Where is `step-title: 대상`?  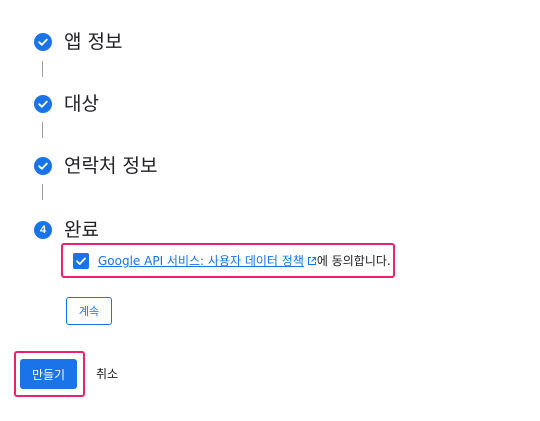
step-title: 대상 is located at coordinates (81, 104).